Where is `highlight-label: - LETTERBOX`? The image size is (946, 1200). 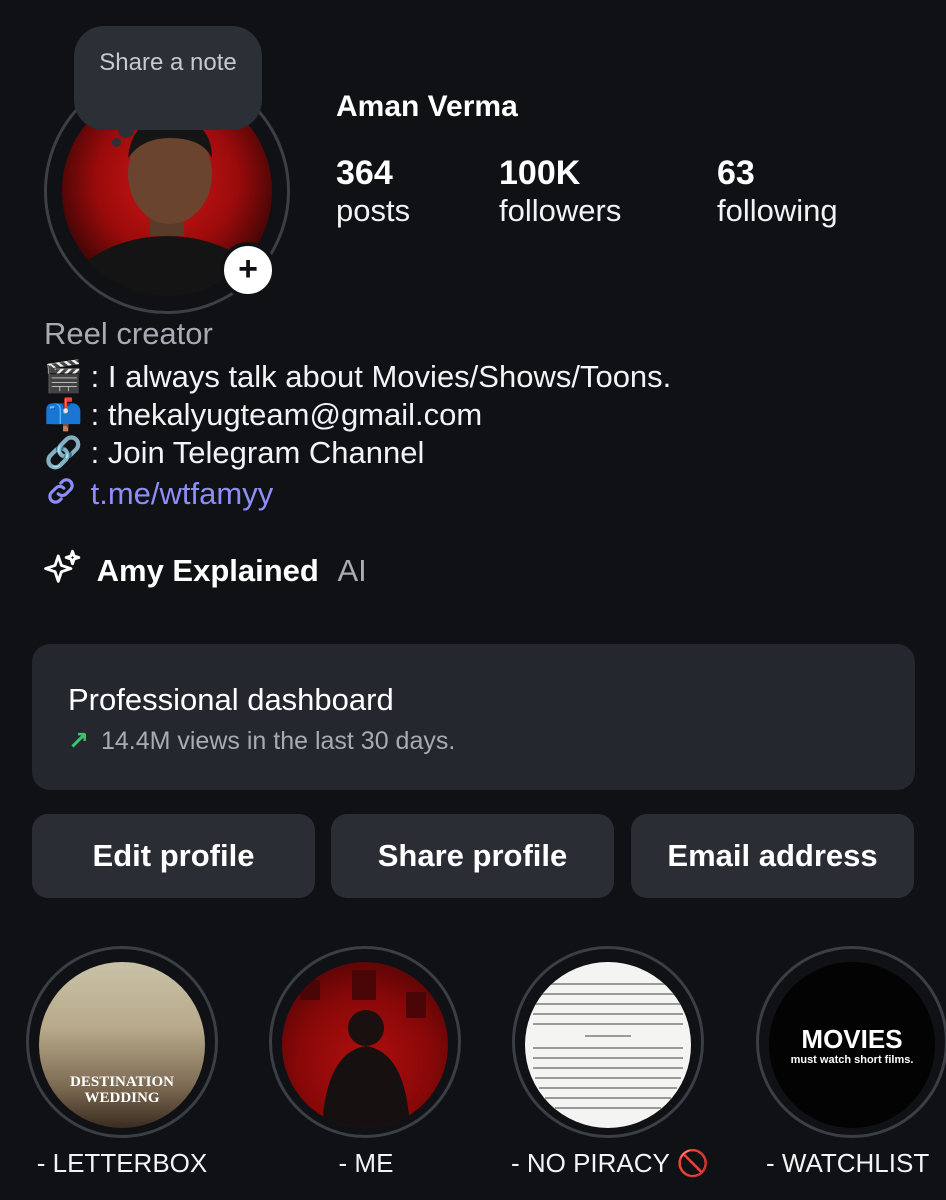 highlight-label: - LETTERBOX is located at coordinates (122, 1163).